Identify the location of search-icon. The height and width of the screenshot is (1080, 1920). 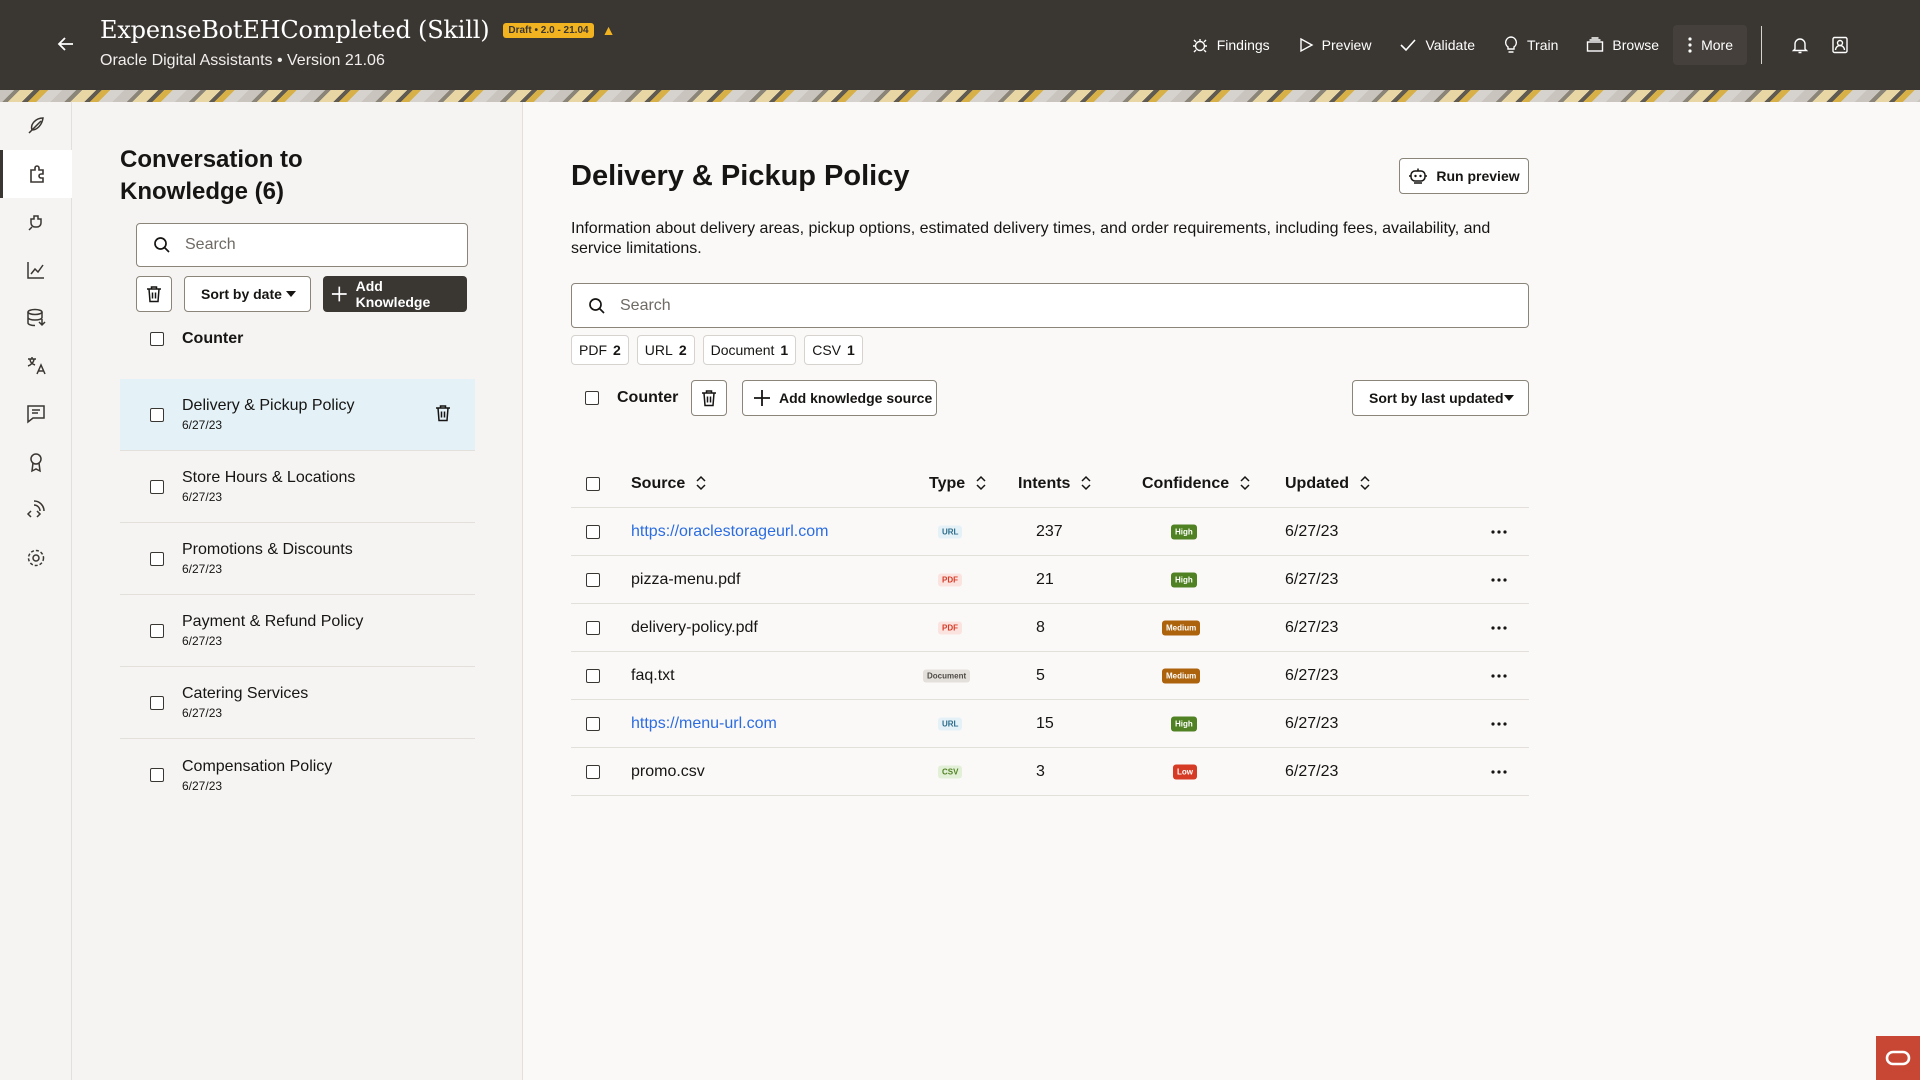
(162, 245).